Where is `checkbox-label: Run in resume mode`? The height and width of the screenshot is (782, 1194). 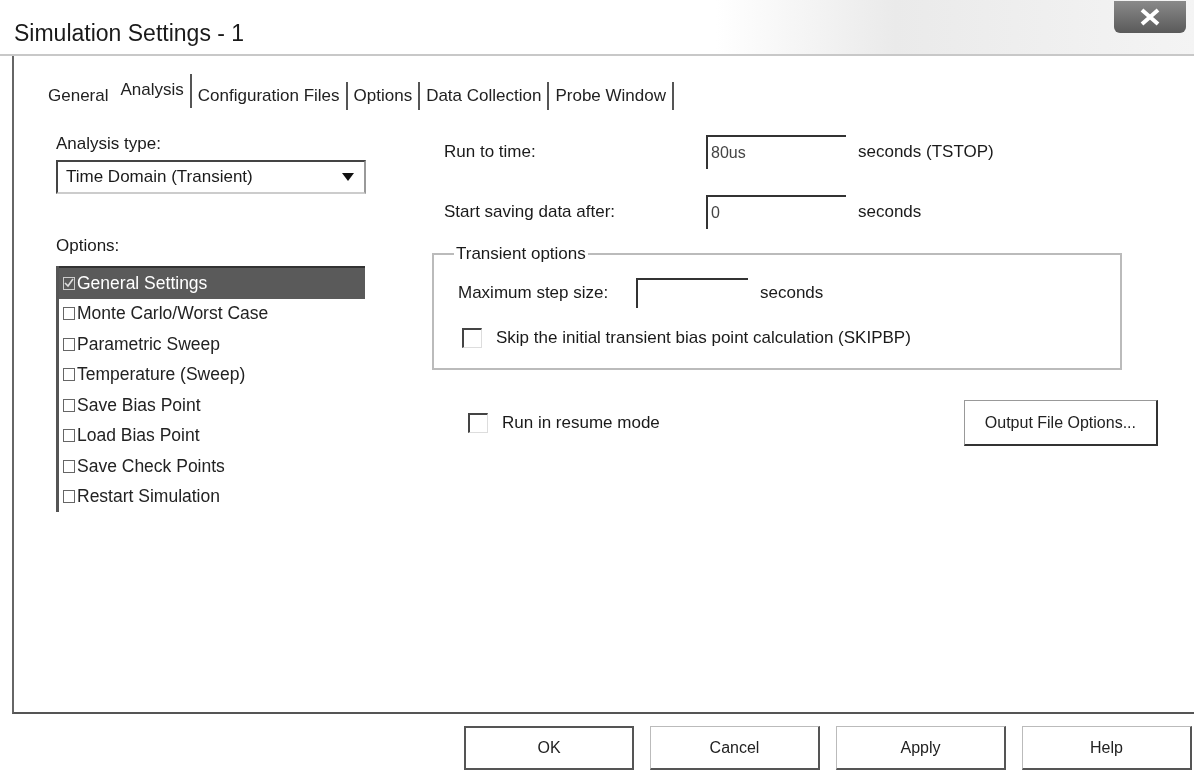 checkbox-label: Run in resume mode is located at coordinates (581, 423).